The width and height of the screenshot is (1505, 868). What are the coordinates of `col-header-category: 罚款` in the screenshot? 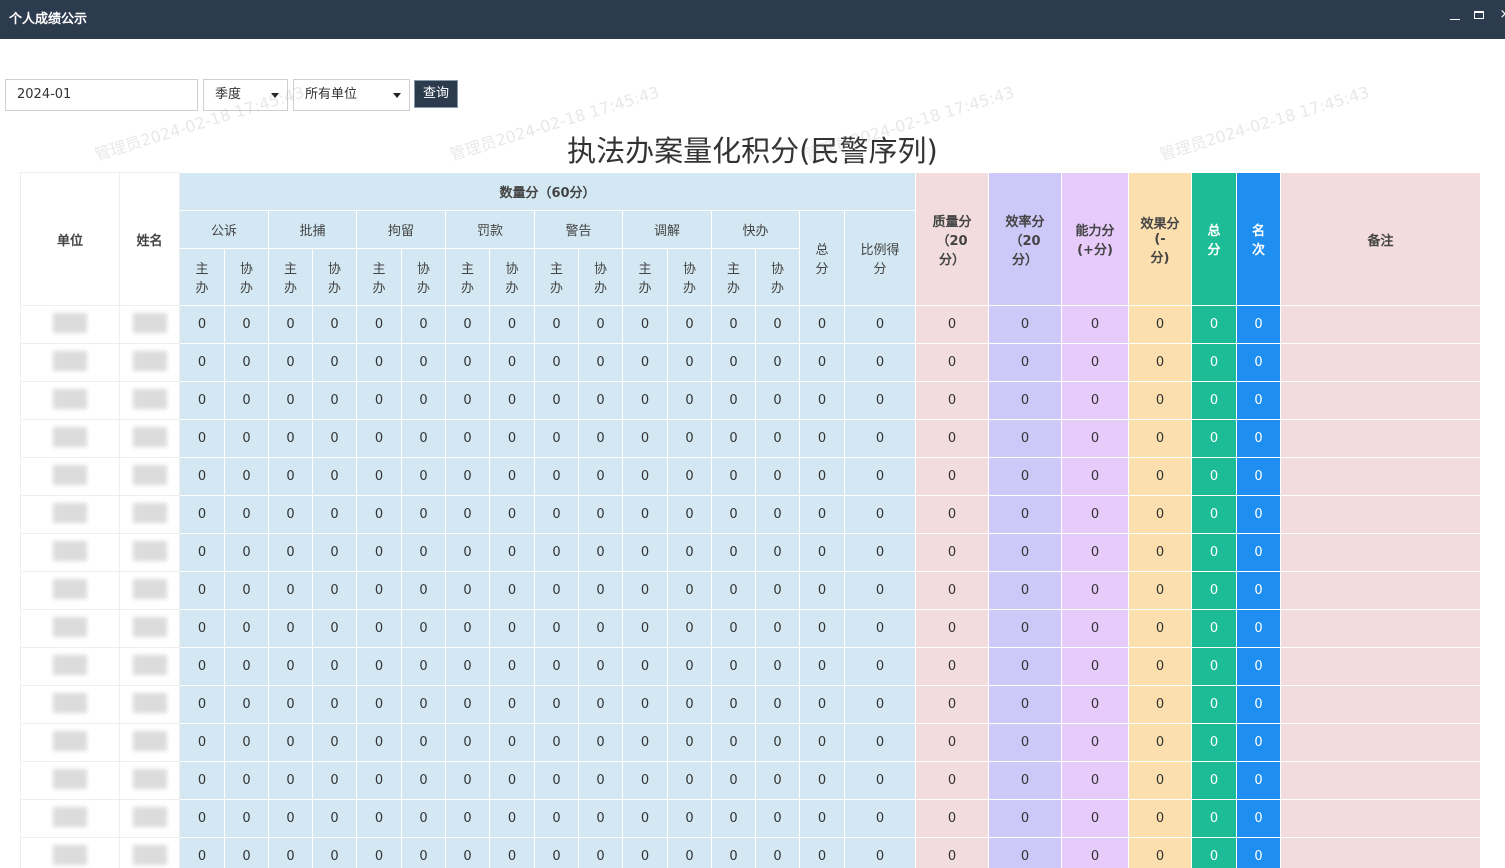 It's located at (490, 229).